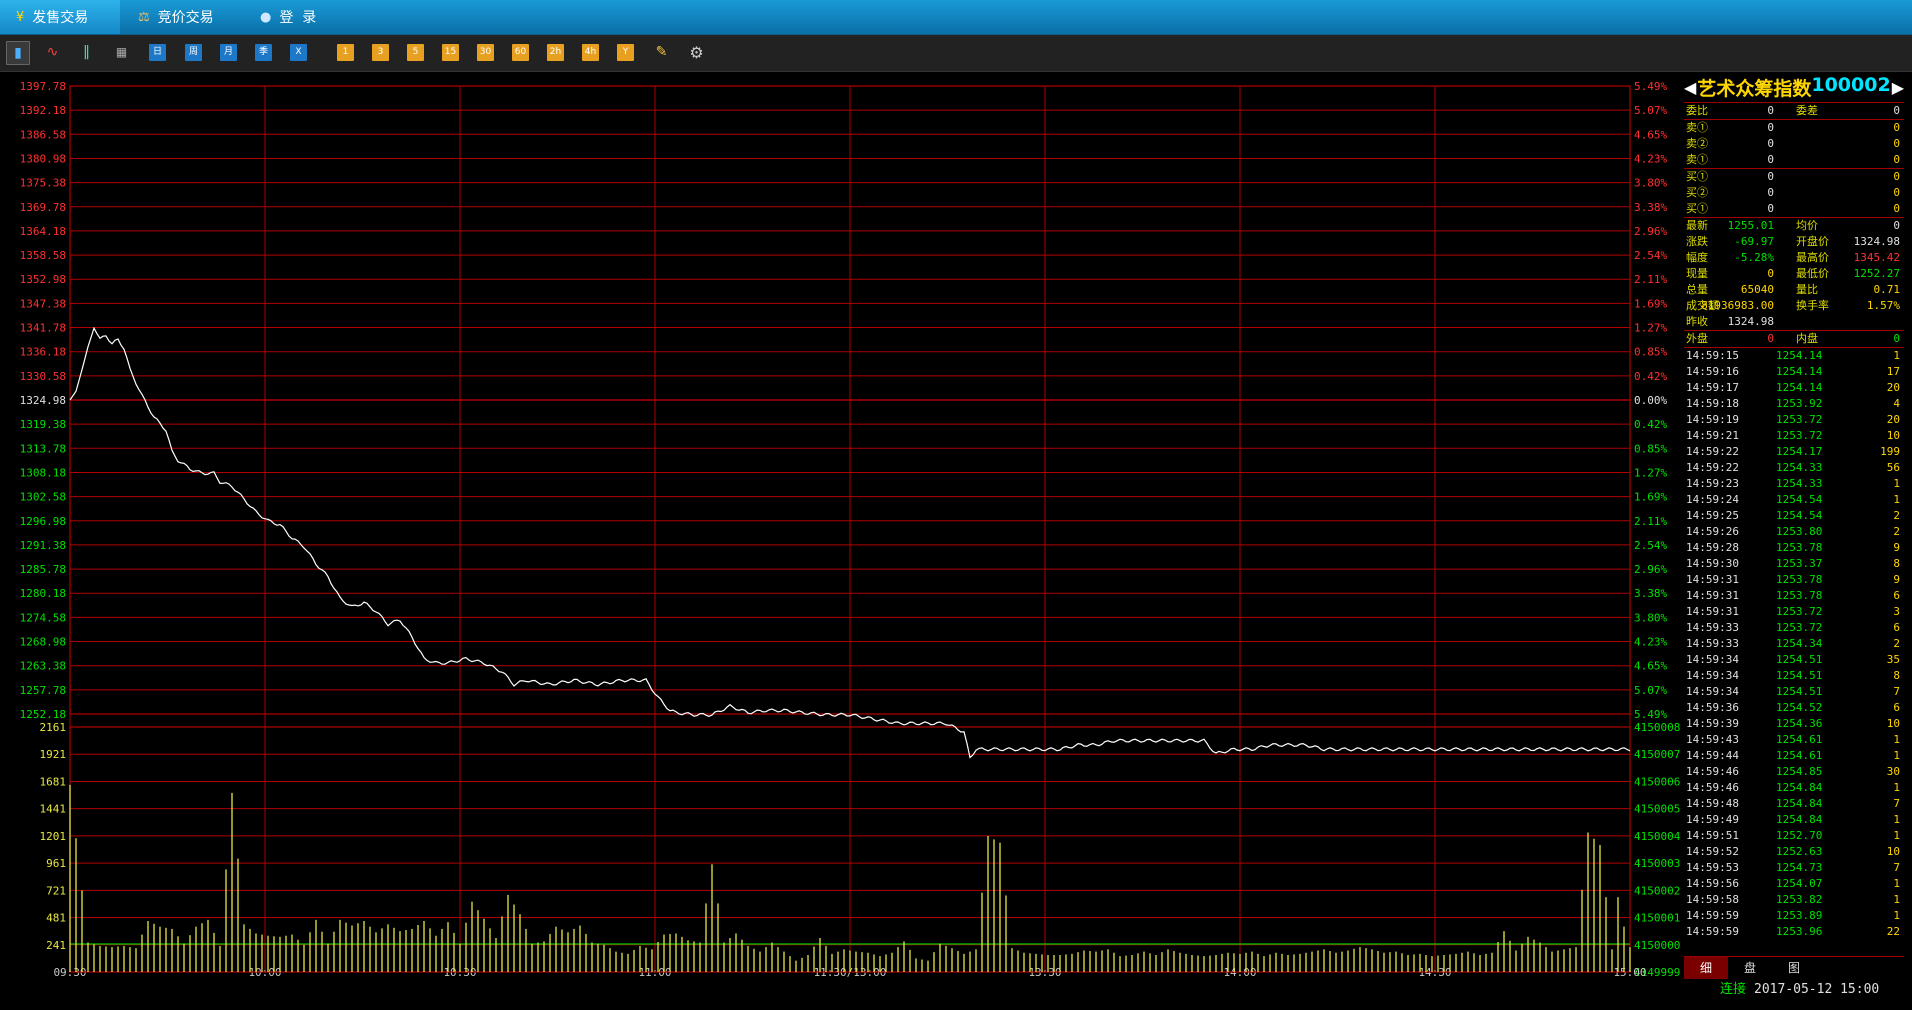 The height and width of the screenshot is (1010, 1912). I want to click on line-chart-icon: ∿, so click(52, 52).